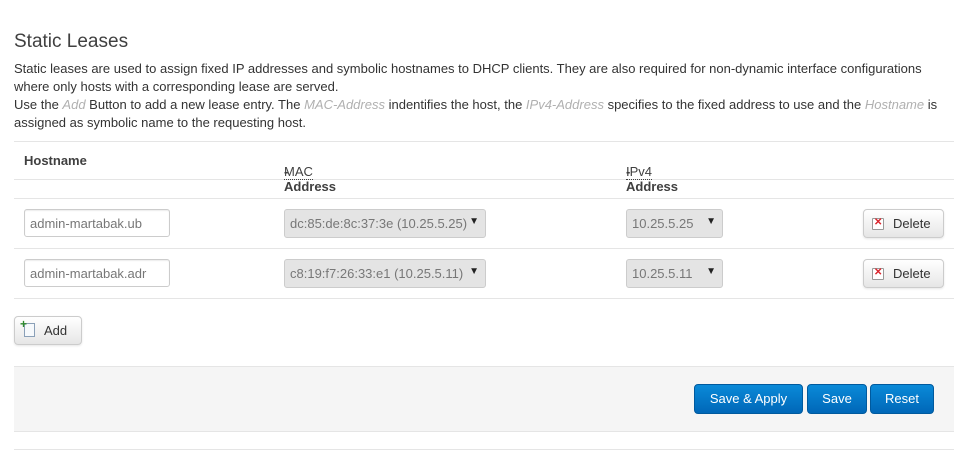 This screenshot has width=974, height=468. What do you see at coordinates (55, 160) in the screenshot?
I see `header-hostname: Hostname` at bounding box center [55, 160].